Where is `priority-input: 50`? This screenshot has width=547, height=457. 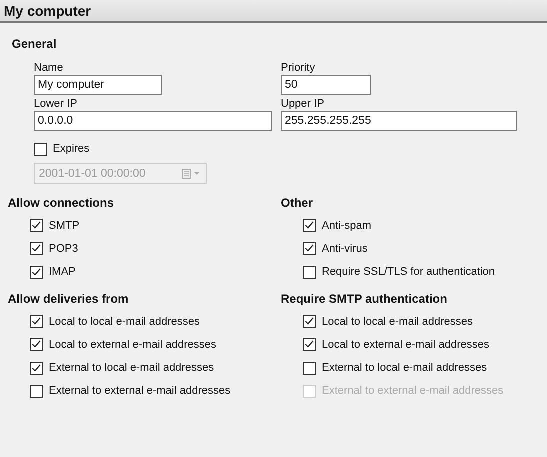
priority-input: 50 is located at coordinates (326, 85).